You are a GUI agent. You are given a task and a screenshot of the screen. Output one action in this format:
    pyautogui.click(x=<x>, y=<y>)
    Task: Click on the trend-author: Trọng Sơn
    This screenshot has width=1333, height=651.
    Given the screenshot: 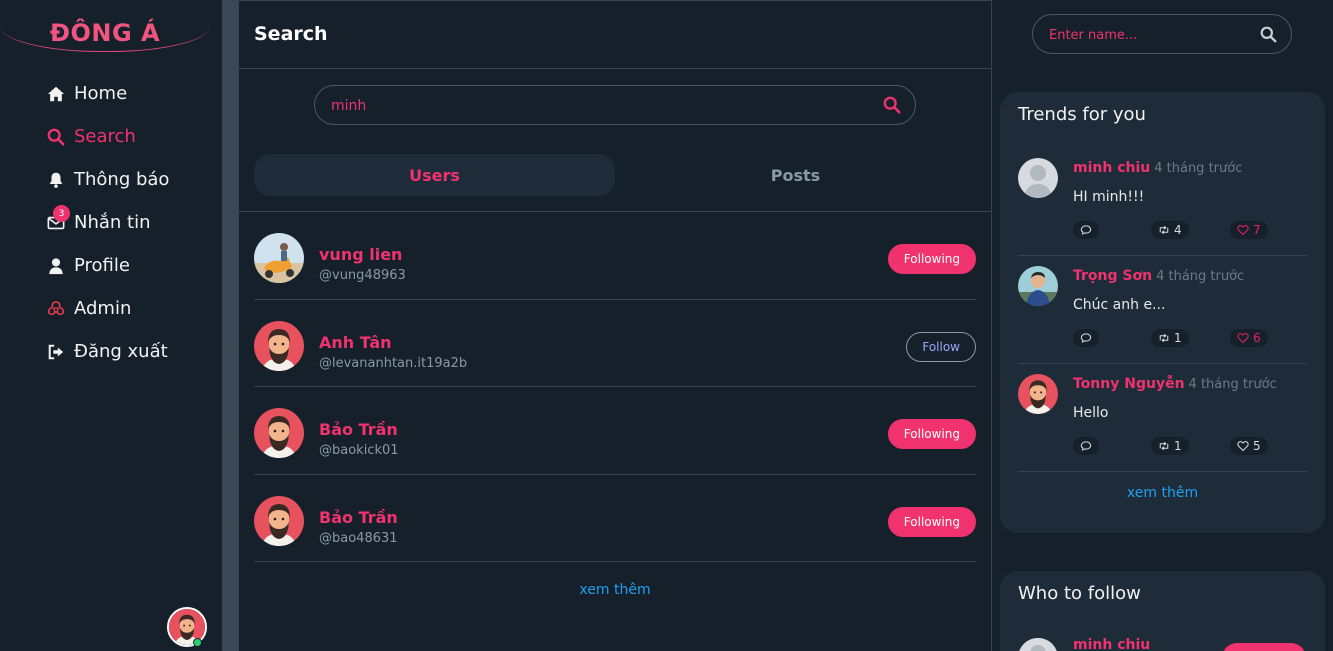 What is the action you would take?
    pyautogui.click(x=1112, y=276)
    